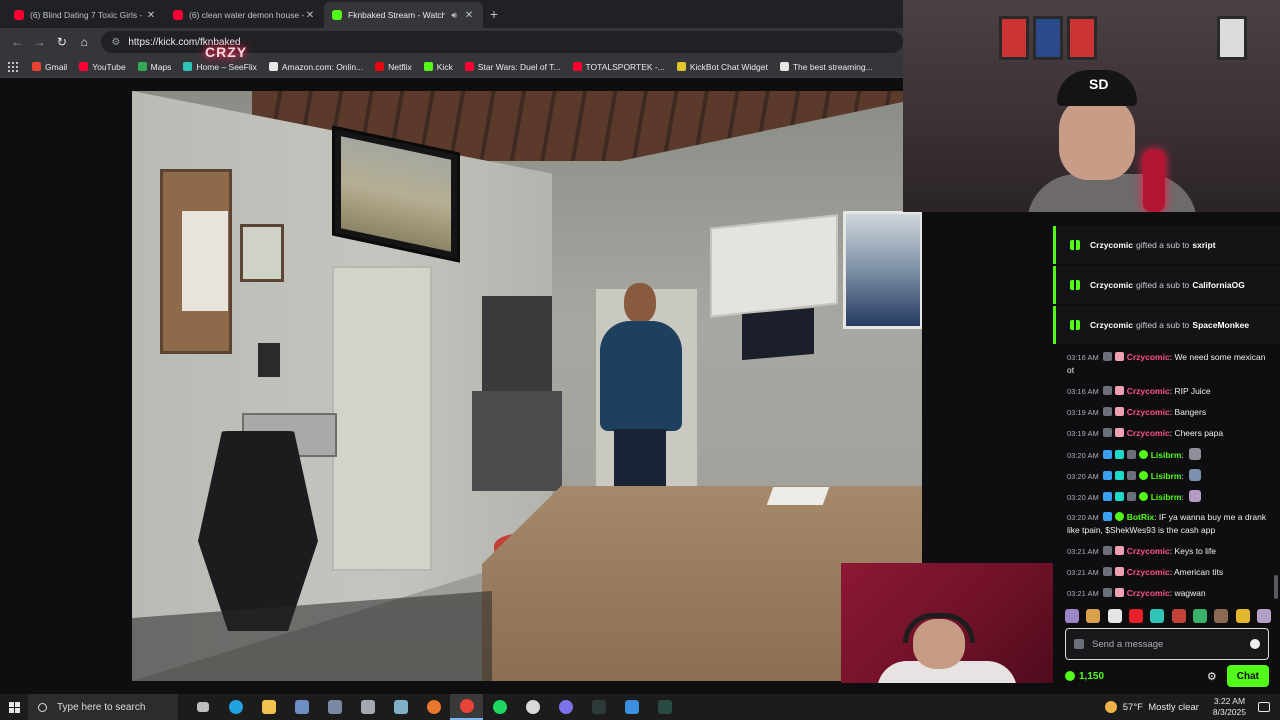  Describe the element at coordinates (1151, 707) in the screenshot. I see `weather-widget: 57°F Mostly clear` at that location.